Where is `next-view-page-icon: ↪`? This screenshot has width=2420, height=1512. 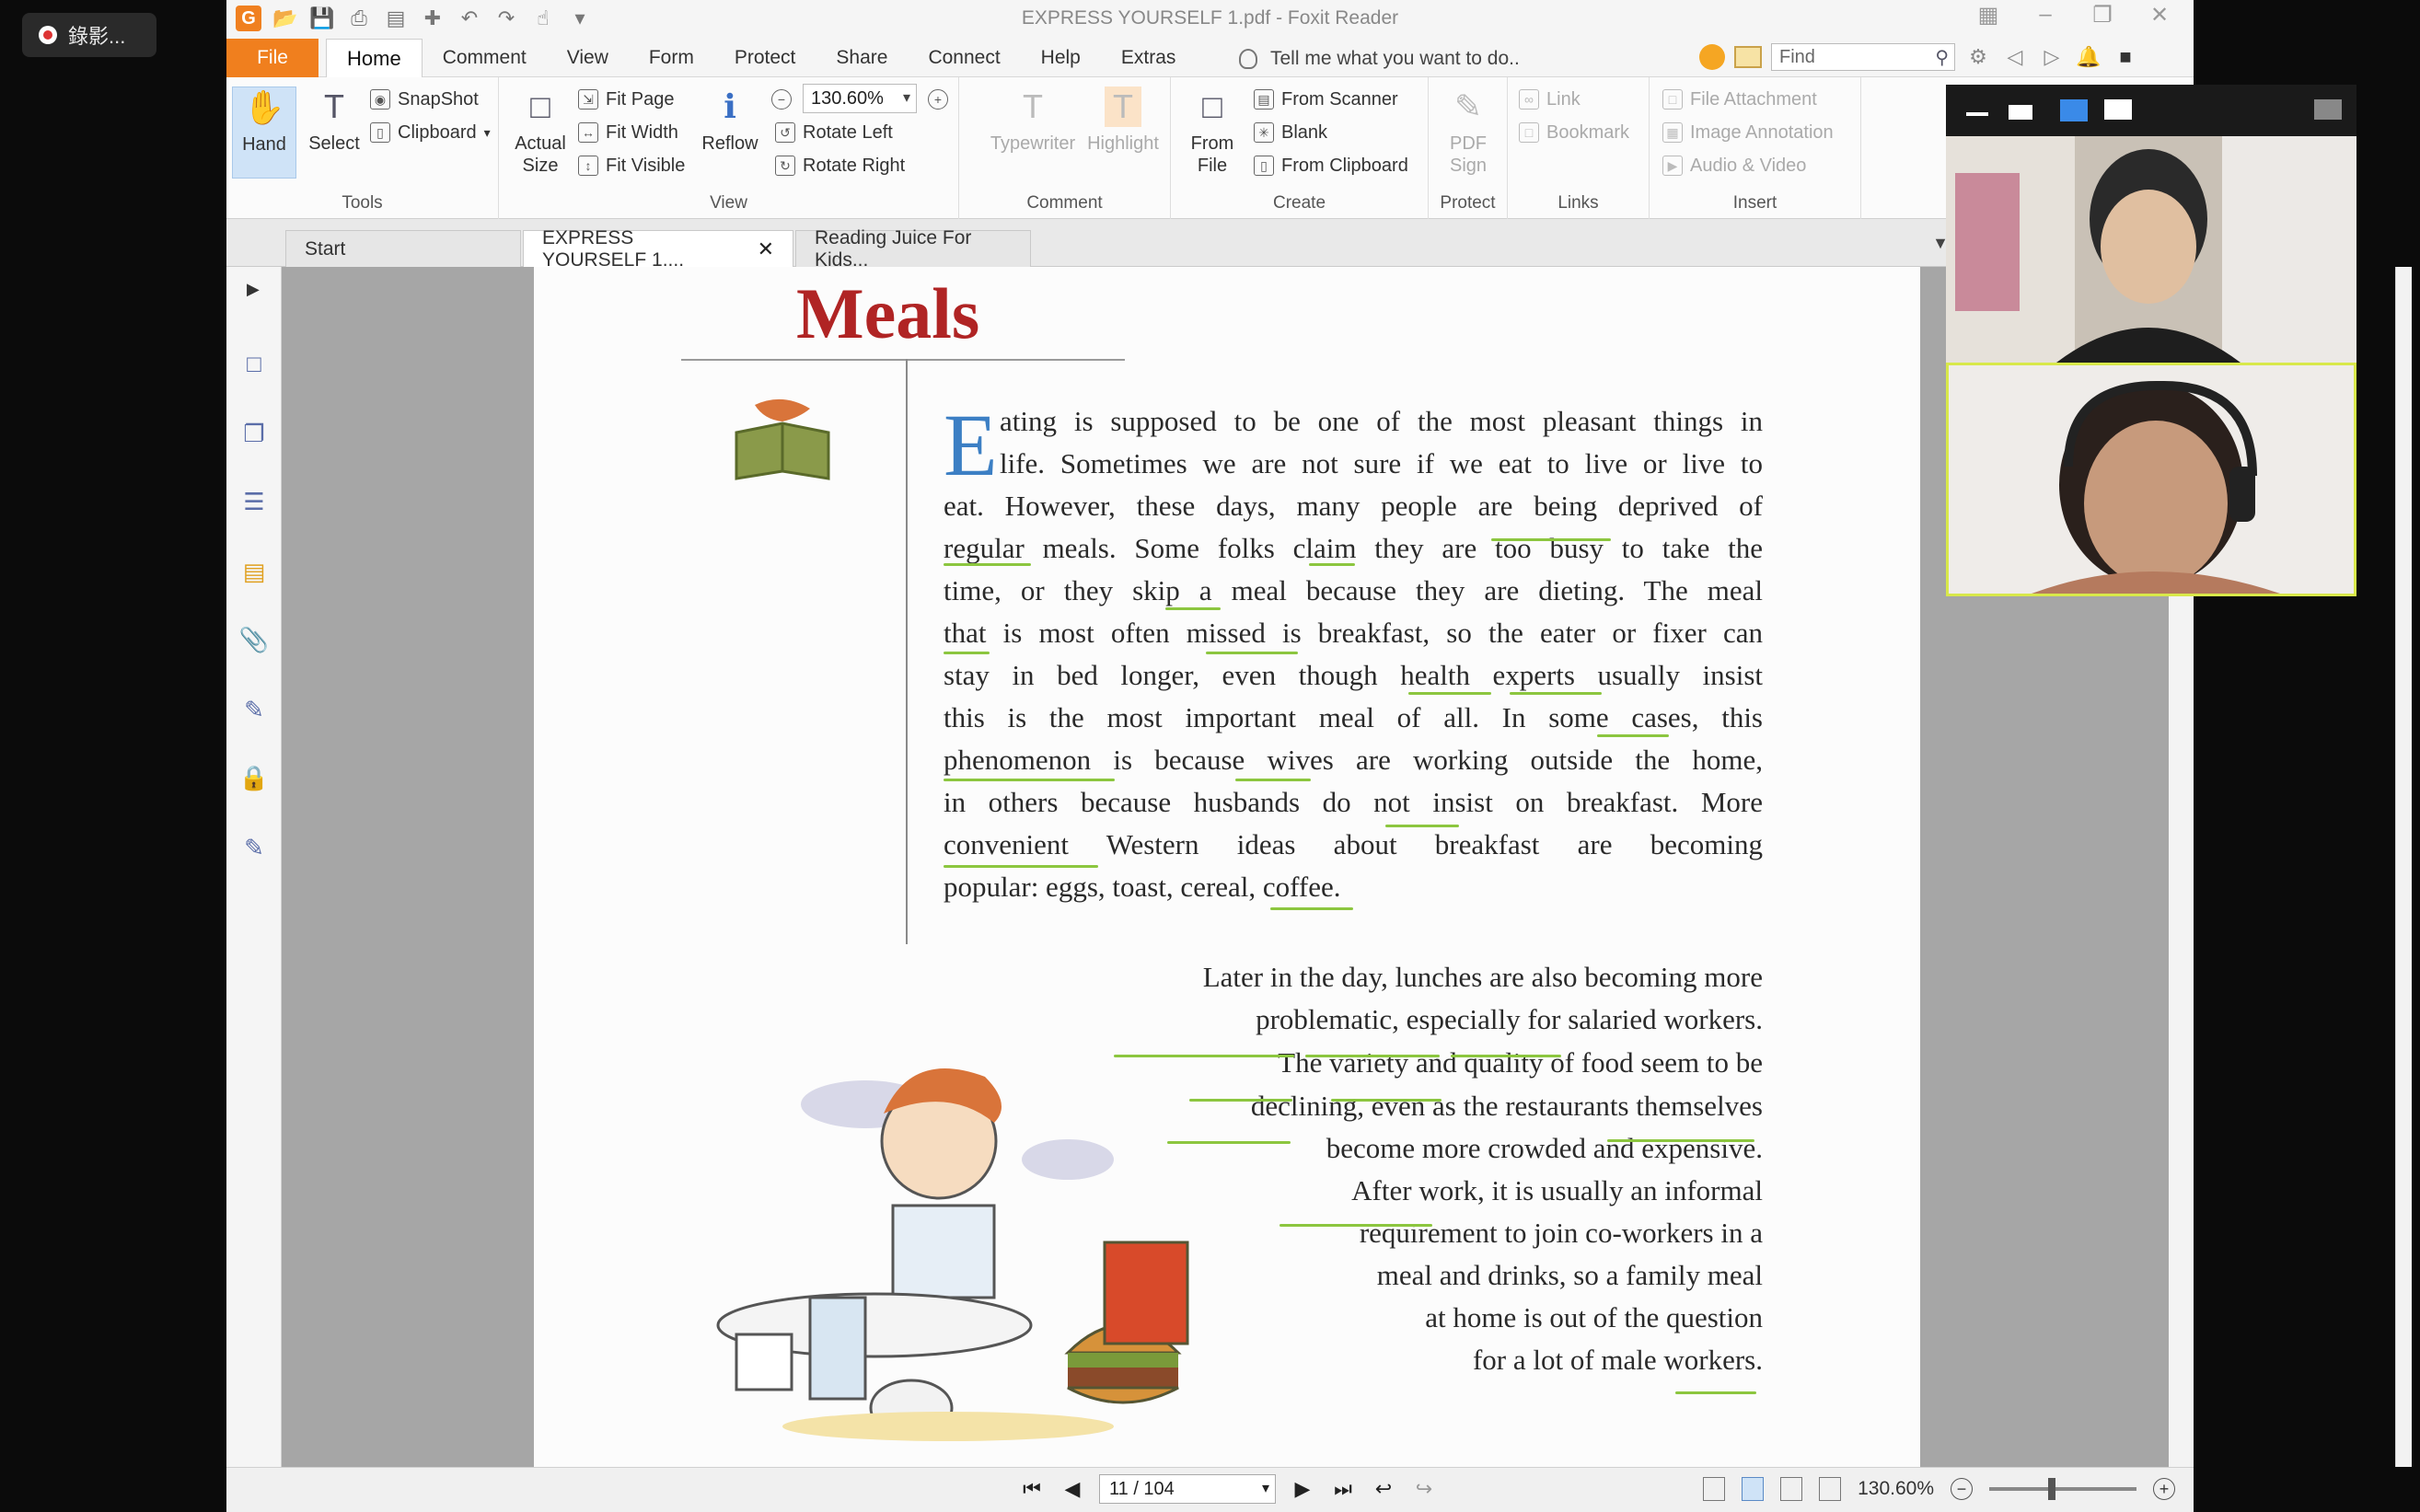
next-view-page-icon: ↪ is located at coordinates (1424, 1489).